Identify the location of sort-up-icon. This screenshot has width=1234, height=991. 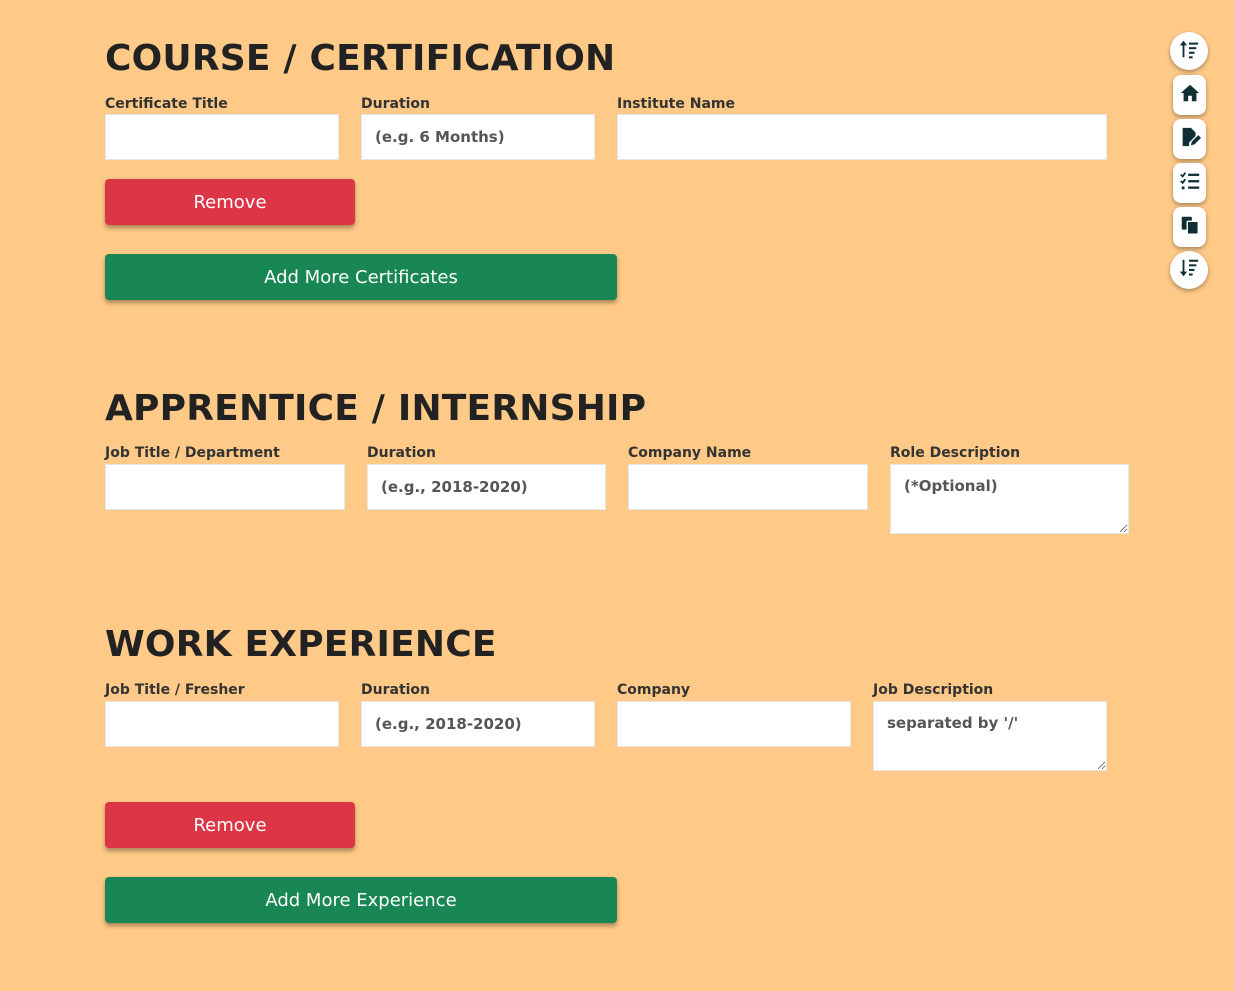
(1189, 51).